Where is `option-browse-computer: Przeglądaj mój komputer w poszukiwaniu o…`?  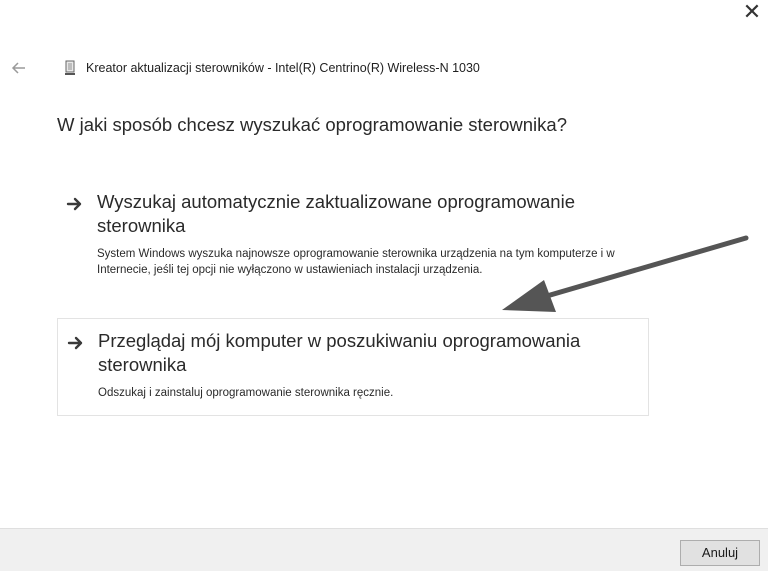 option-browse-computer: Przeglądaj mój komputer w poszukiwaniu o… is located at coordinates (353, 367).